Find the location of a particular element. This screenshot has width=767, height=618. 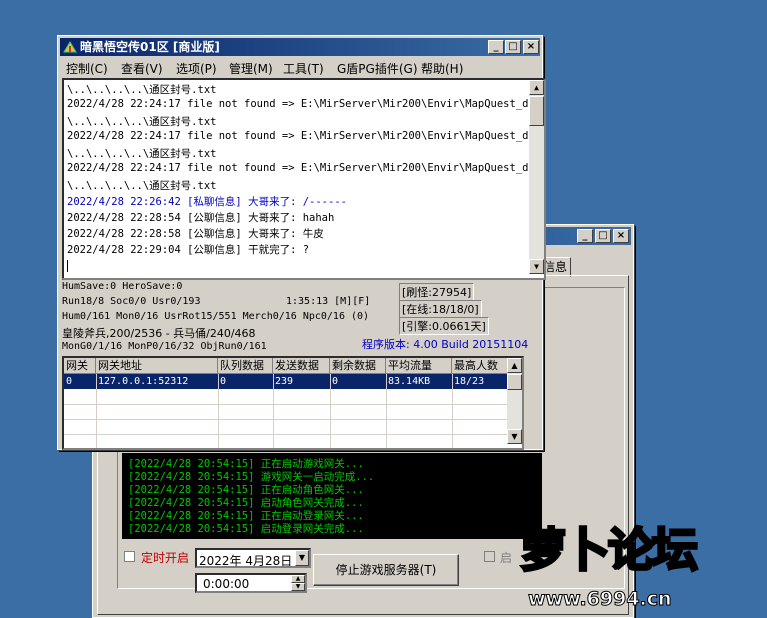

auto-start-label: 启 is located at coordinates (506, 558).